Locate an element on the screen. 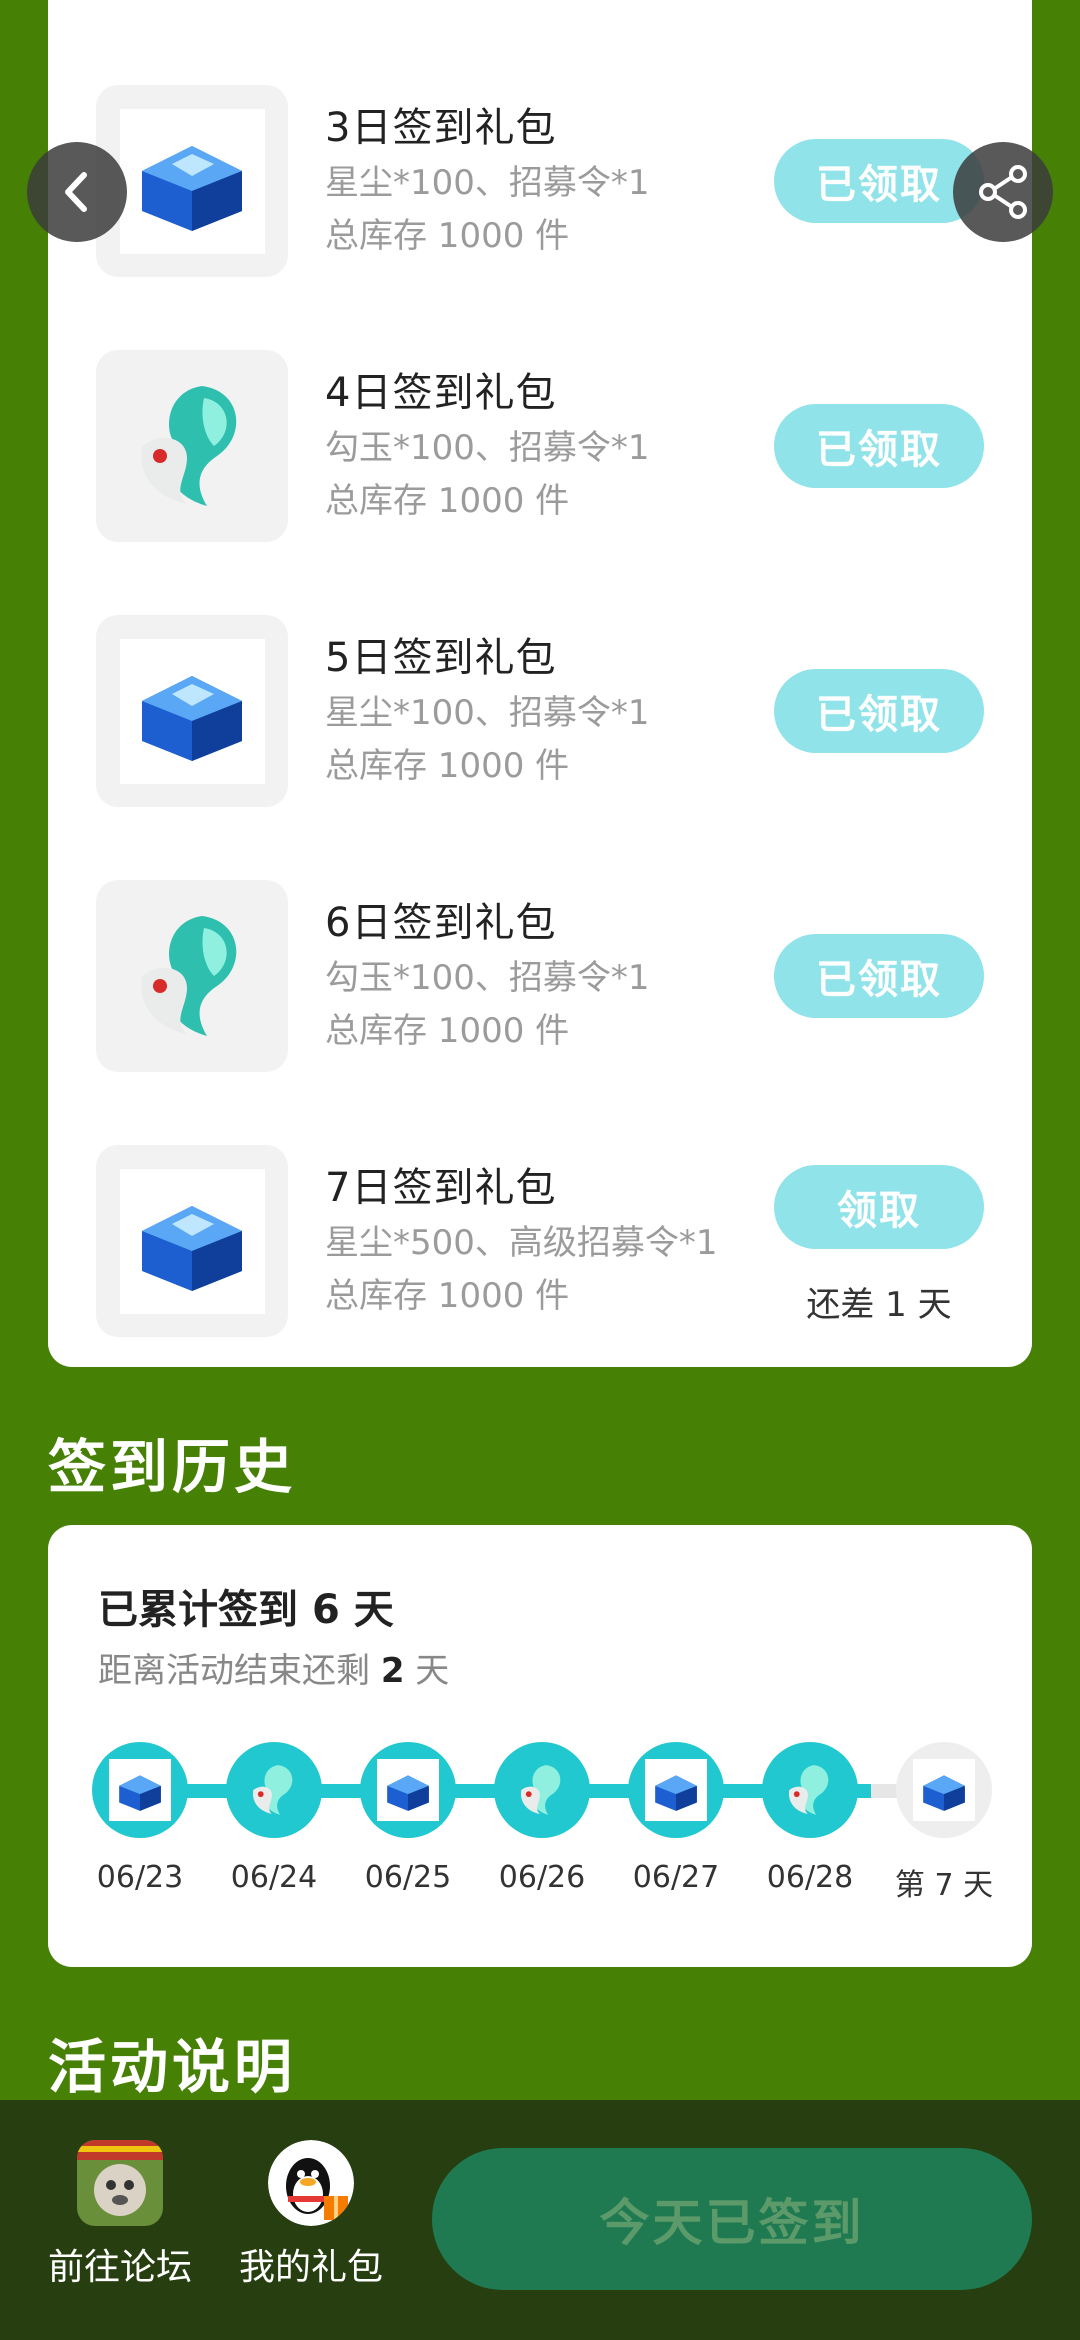 The image size is (1080, 2340). gift-row-day3: 3日签到礼包 星尘*100、招募令*1 总库存 1000 件 已领取 is located at coordinates (540, 181).